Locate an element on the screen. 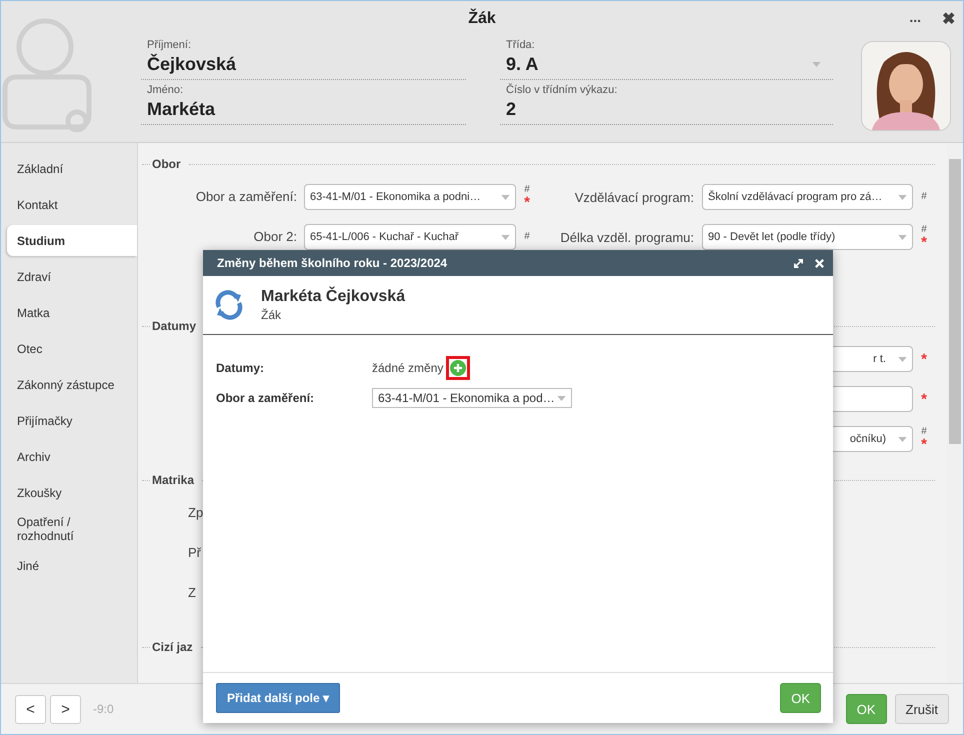 This screenshot has width=964, height=735. field-label: Třída: is located at coordinates (521, 45).